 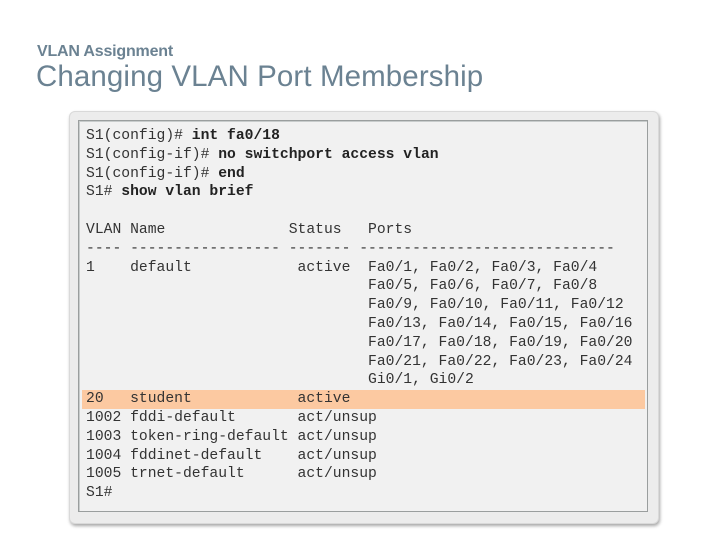 What do you see at coordinates (359, 323) in the screenshot?
I see `table-row: Fa0/13, Fa0/14, Fa0/15, Fa0/16` at bounding box center [359, 323].